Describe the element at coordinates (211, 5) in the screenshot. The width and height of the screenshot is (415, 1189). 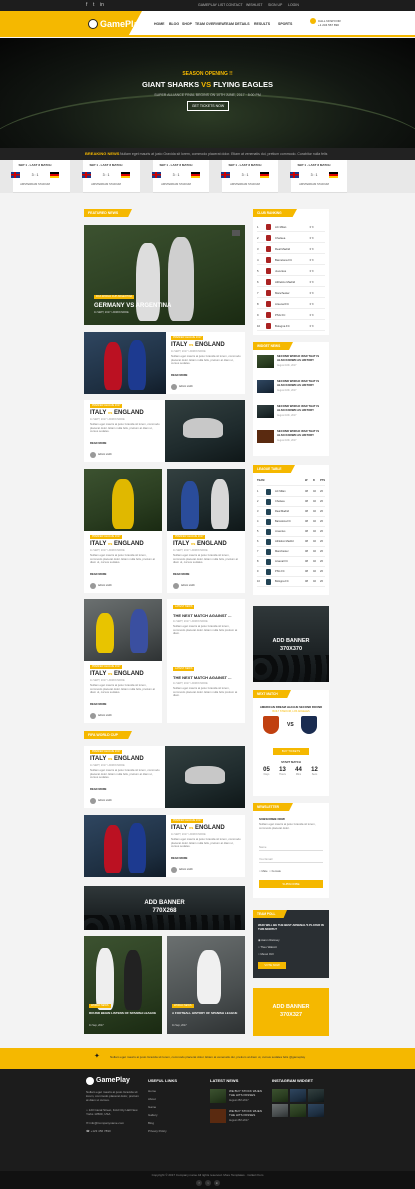
I see `topbar-link-list: GAMEPLAY LIST` at that location.